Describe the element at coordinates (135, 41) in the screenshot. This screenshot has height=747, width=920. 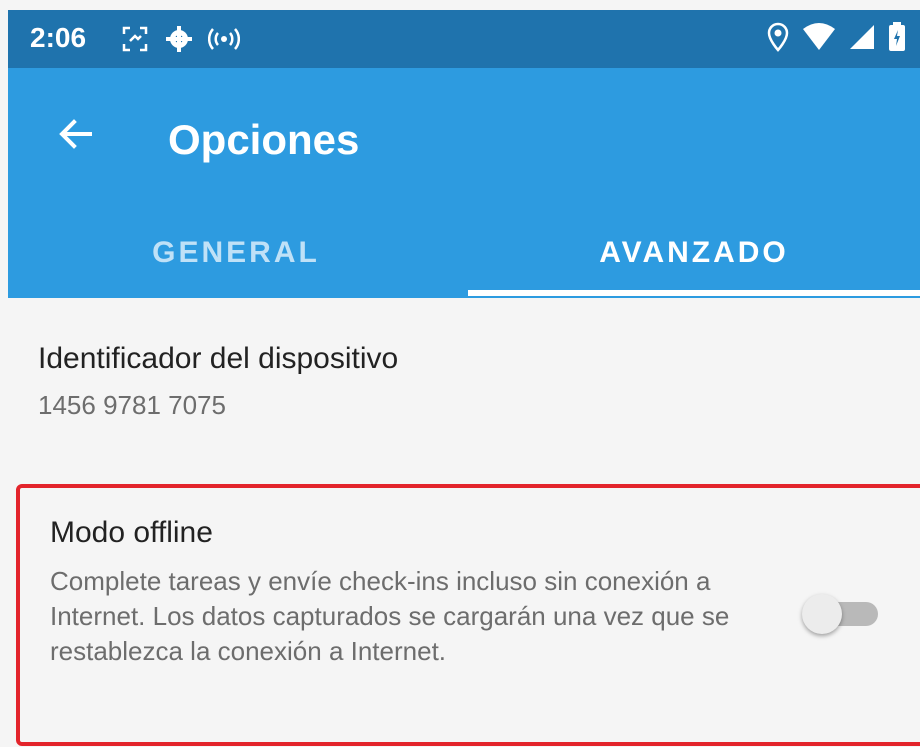
I see `screenshot-icon` at that location.